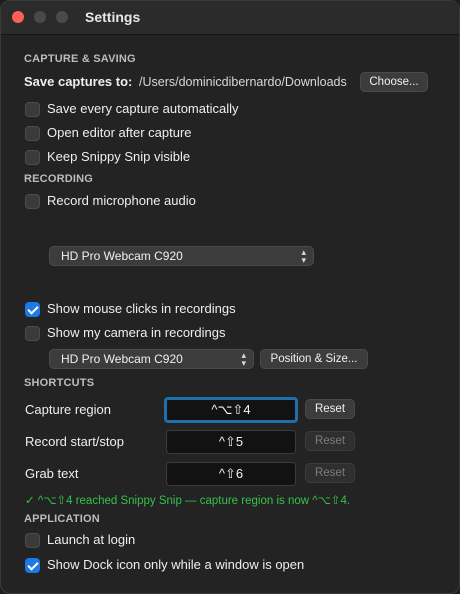  Describe the element at coordinates (52, 473) in the screenshot. I see `shortcut-label-grab-text: Grab text` at that location.